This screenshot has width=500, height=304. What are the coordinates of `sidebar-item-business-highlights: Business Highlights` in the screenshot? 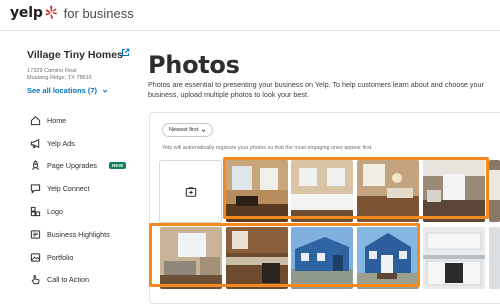 It's located at (82, 234).